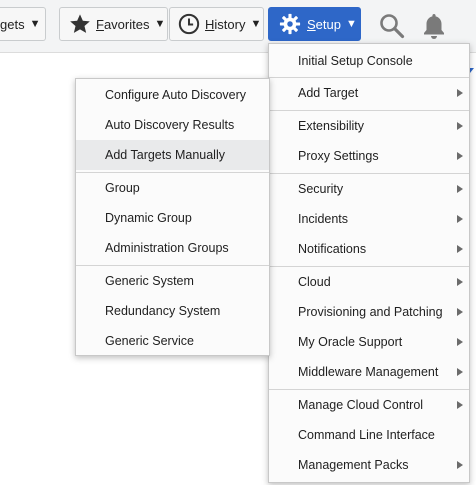  Describe the element at coordinates (361, 405) in the screenshot. I see `menu-item-label: Manage Cloud Control` at that location.